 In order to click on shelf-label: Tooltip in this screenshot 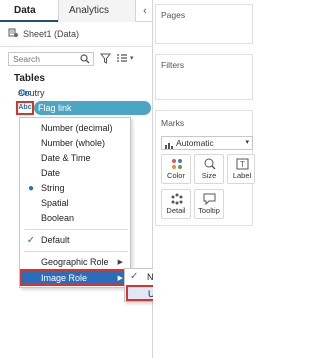, I will do `click(209, 210)`.